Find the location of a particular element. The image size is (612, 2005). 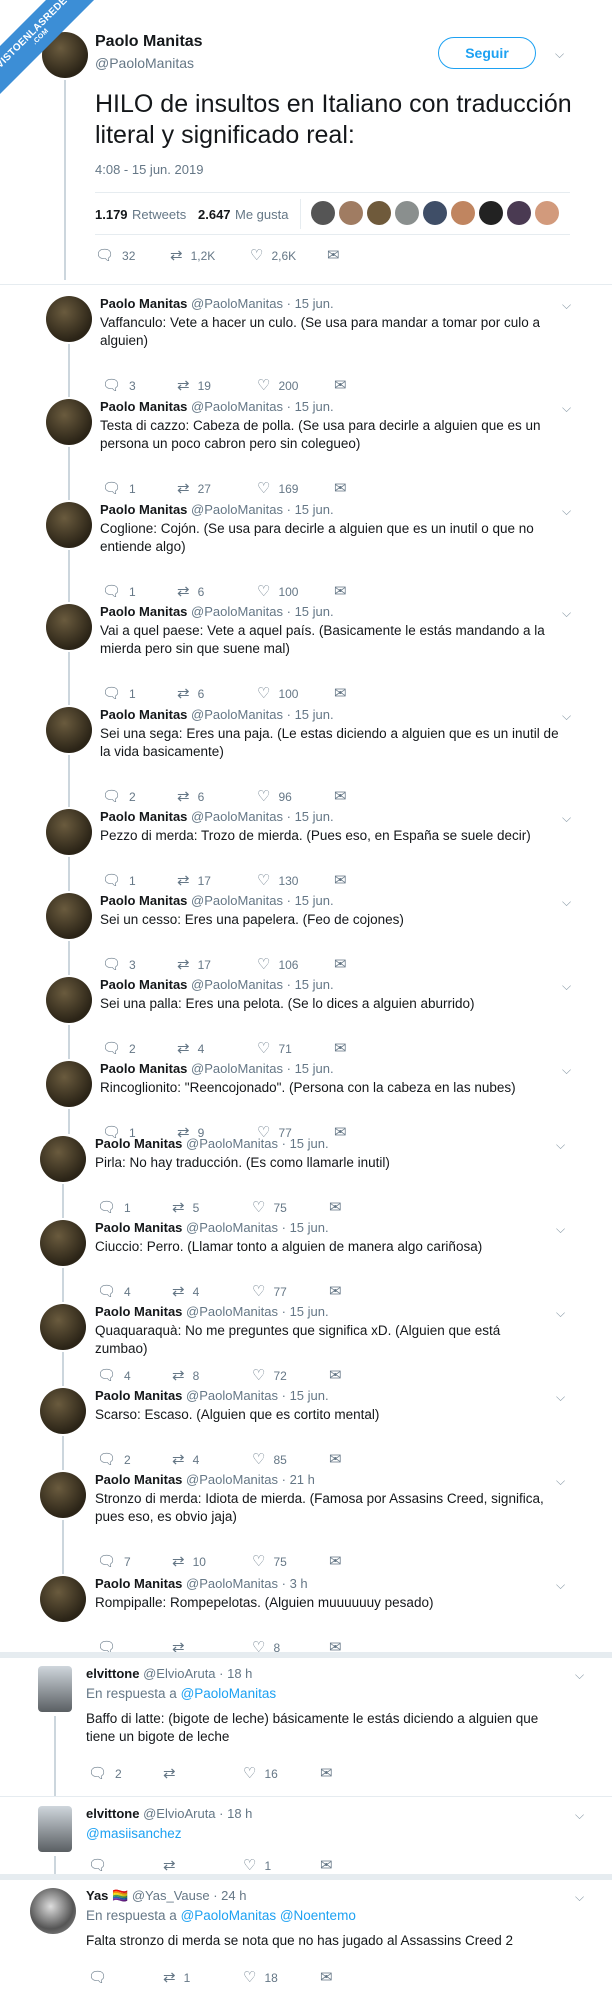

likes-stat: 2.647 Me gusta is located at coordinates (243, 215).